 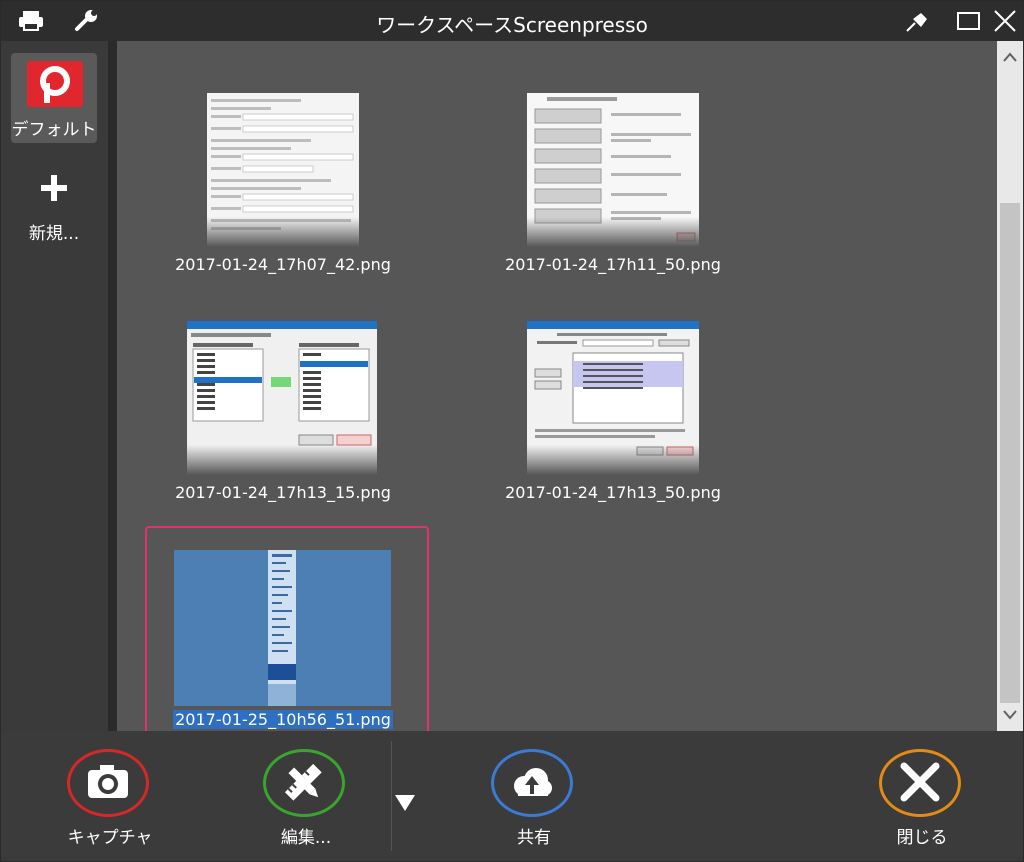 I want to click on panel-divider, so click(x=112, y=386).